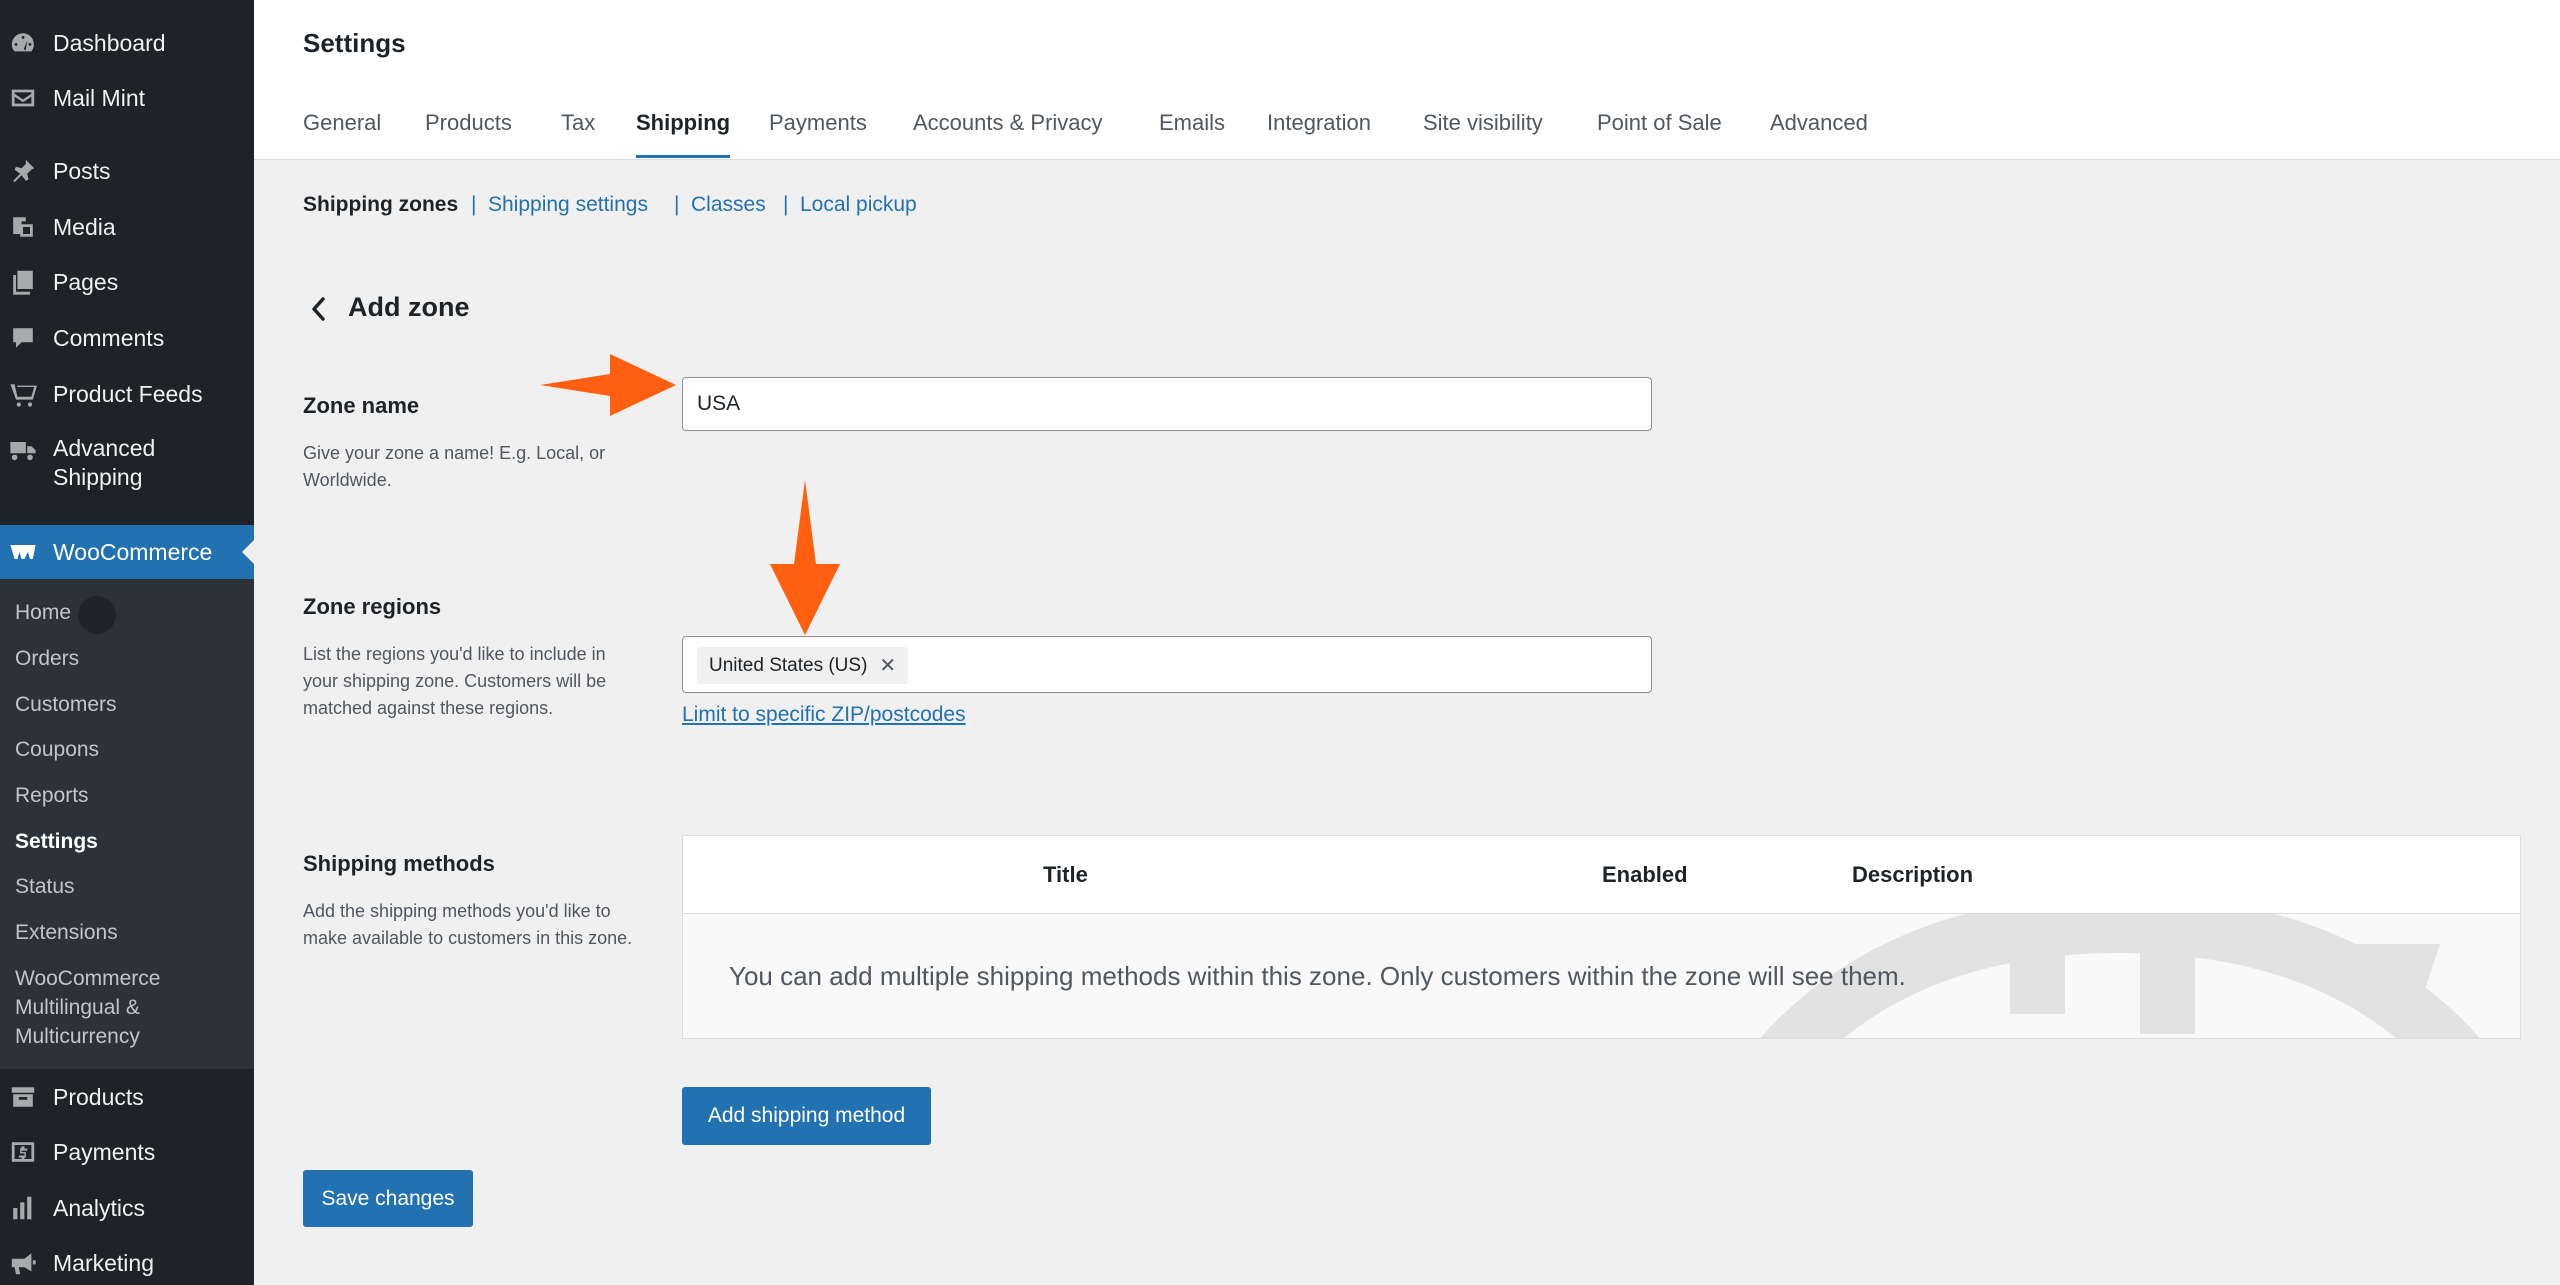  I want to click on mail-icon, so click(23, 98).